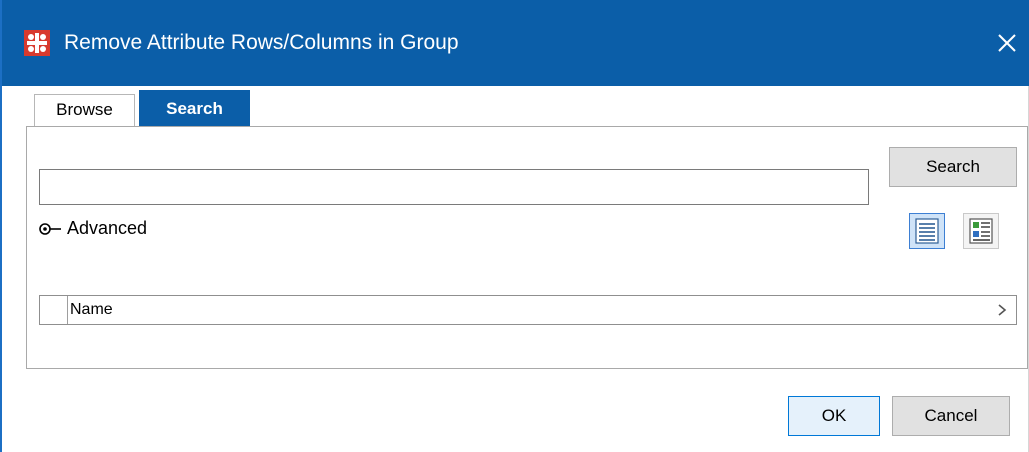 This screenshot has width=1029, height=452. What do you see at coordinates (91, 310) in the screenshot?
I see `column-header-name: Name` at bounding box center [91, 310].